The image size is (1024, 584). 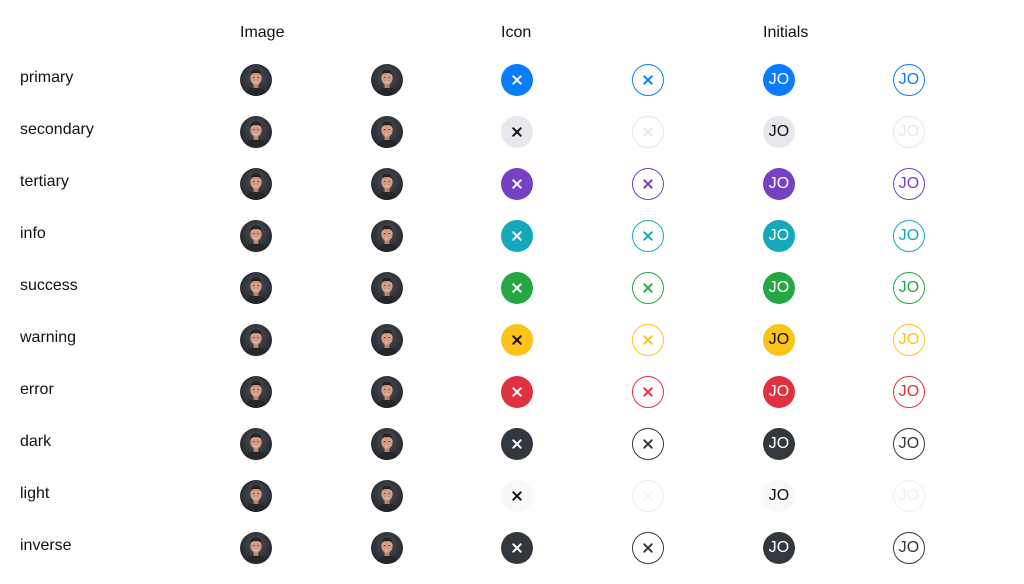 I want to click on avatar-initials-outline-primary: JO, so click(x=909, y=80).